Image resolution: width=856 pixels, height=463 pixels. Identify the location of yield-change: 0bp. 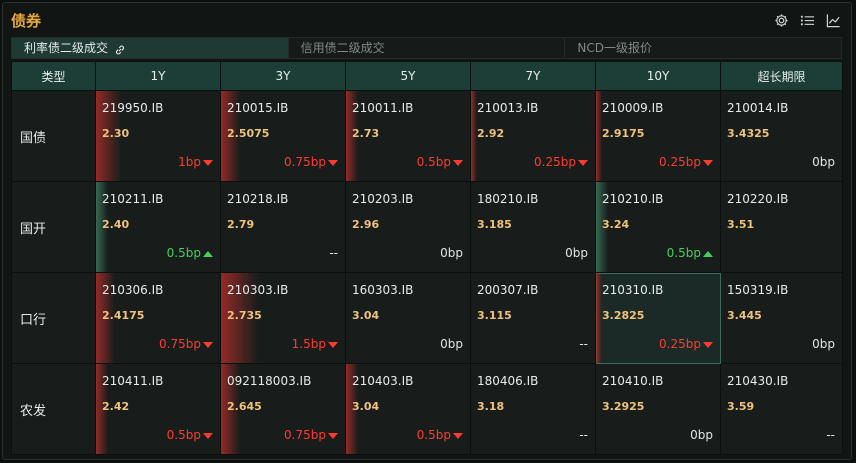
(451, 344).